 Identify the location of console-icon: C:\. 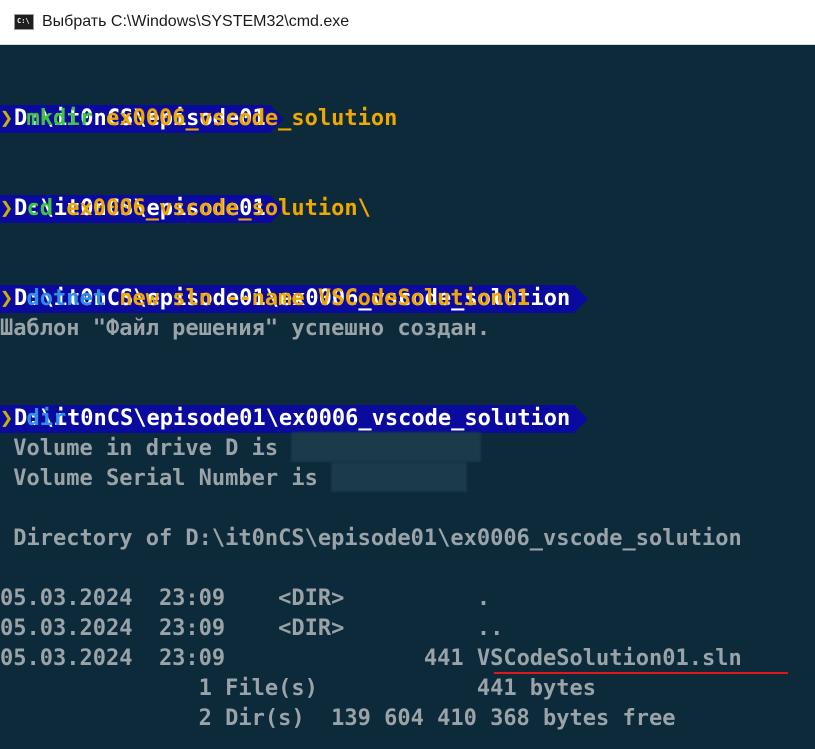
(24, 22).